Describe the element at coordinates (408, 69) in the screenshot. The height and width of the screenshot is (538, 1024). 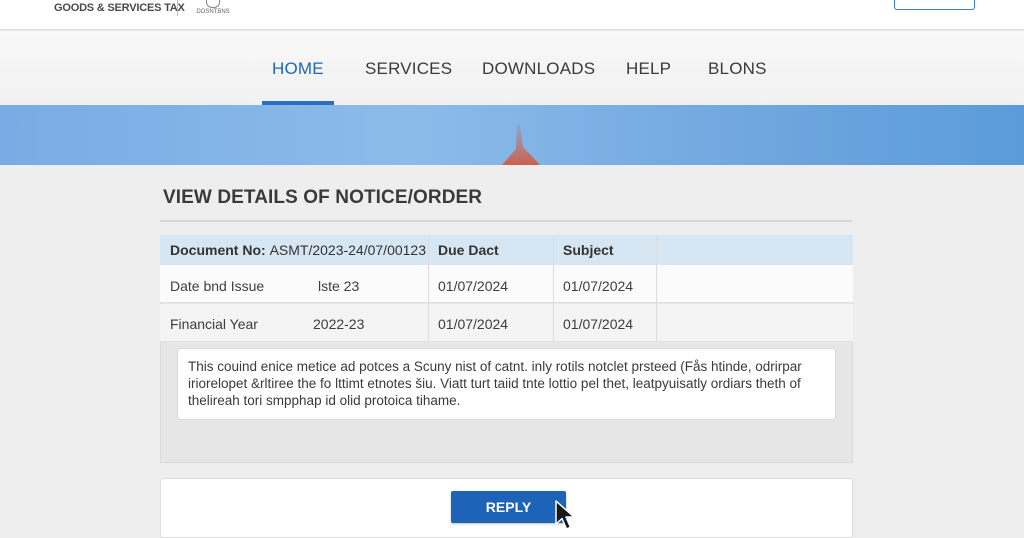
I see `nav-item-services: SERVICES` at that location.